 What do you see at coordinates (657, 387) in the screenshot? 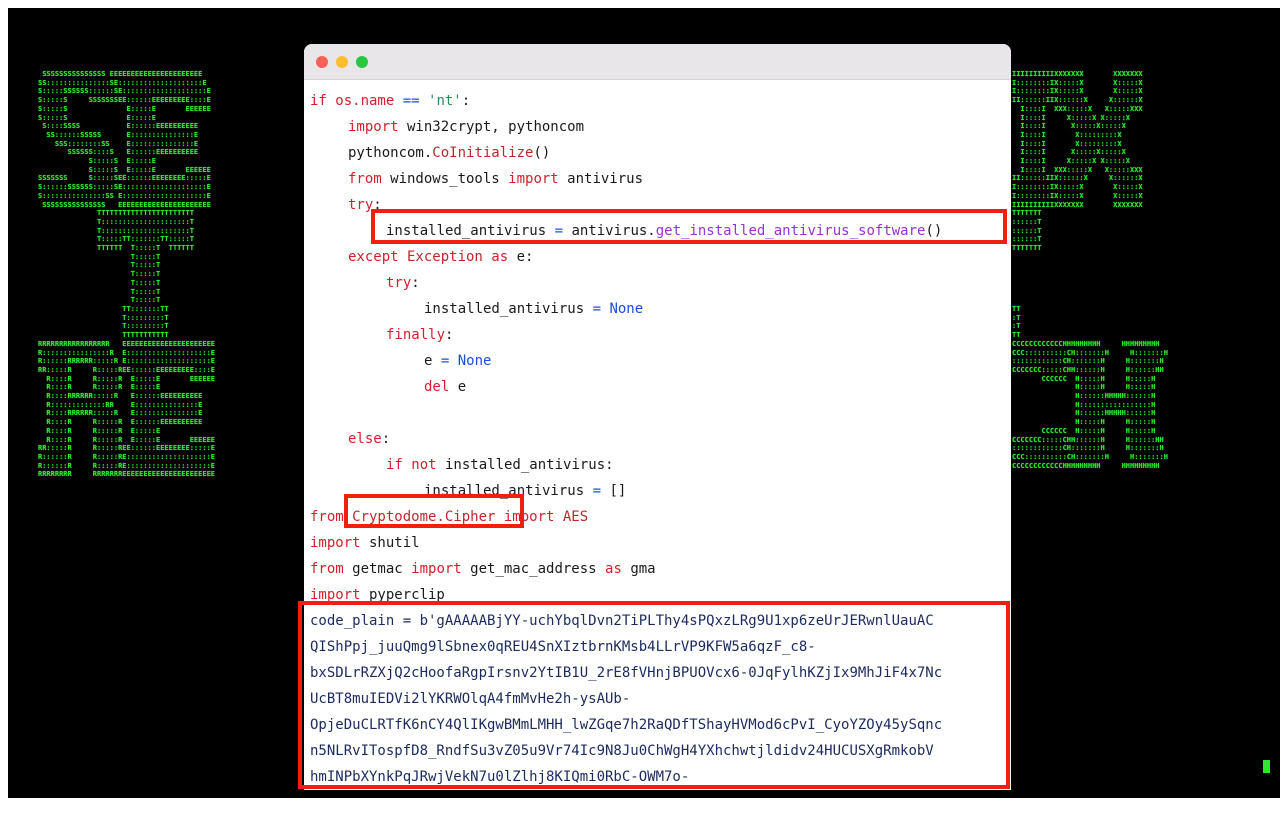
I see `code-line: del e` at bounding box center [657, 387].